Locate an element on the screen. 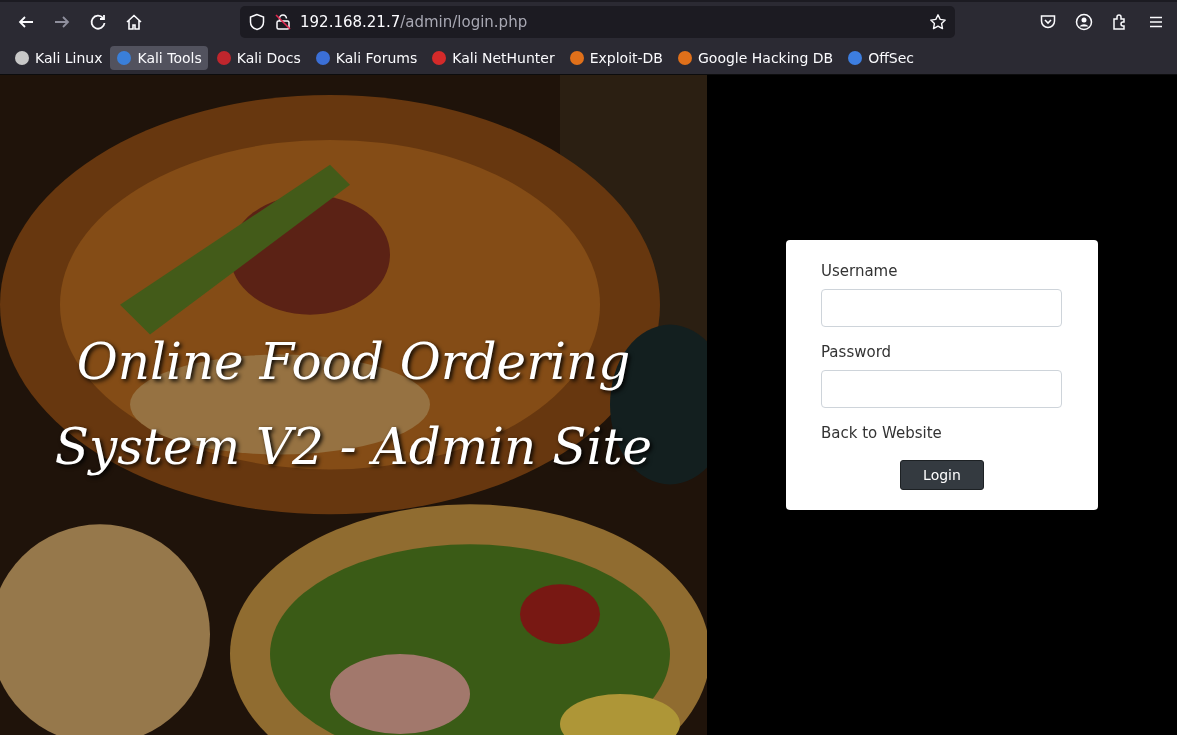  back-link: Back to Website is located at coordinates (942, 433).